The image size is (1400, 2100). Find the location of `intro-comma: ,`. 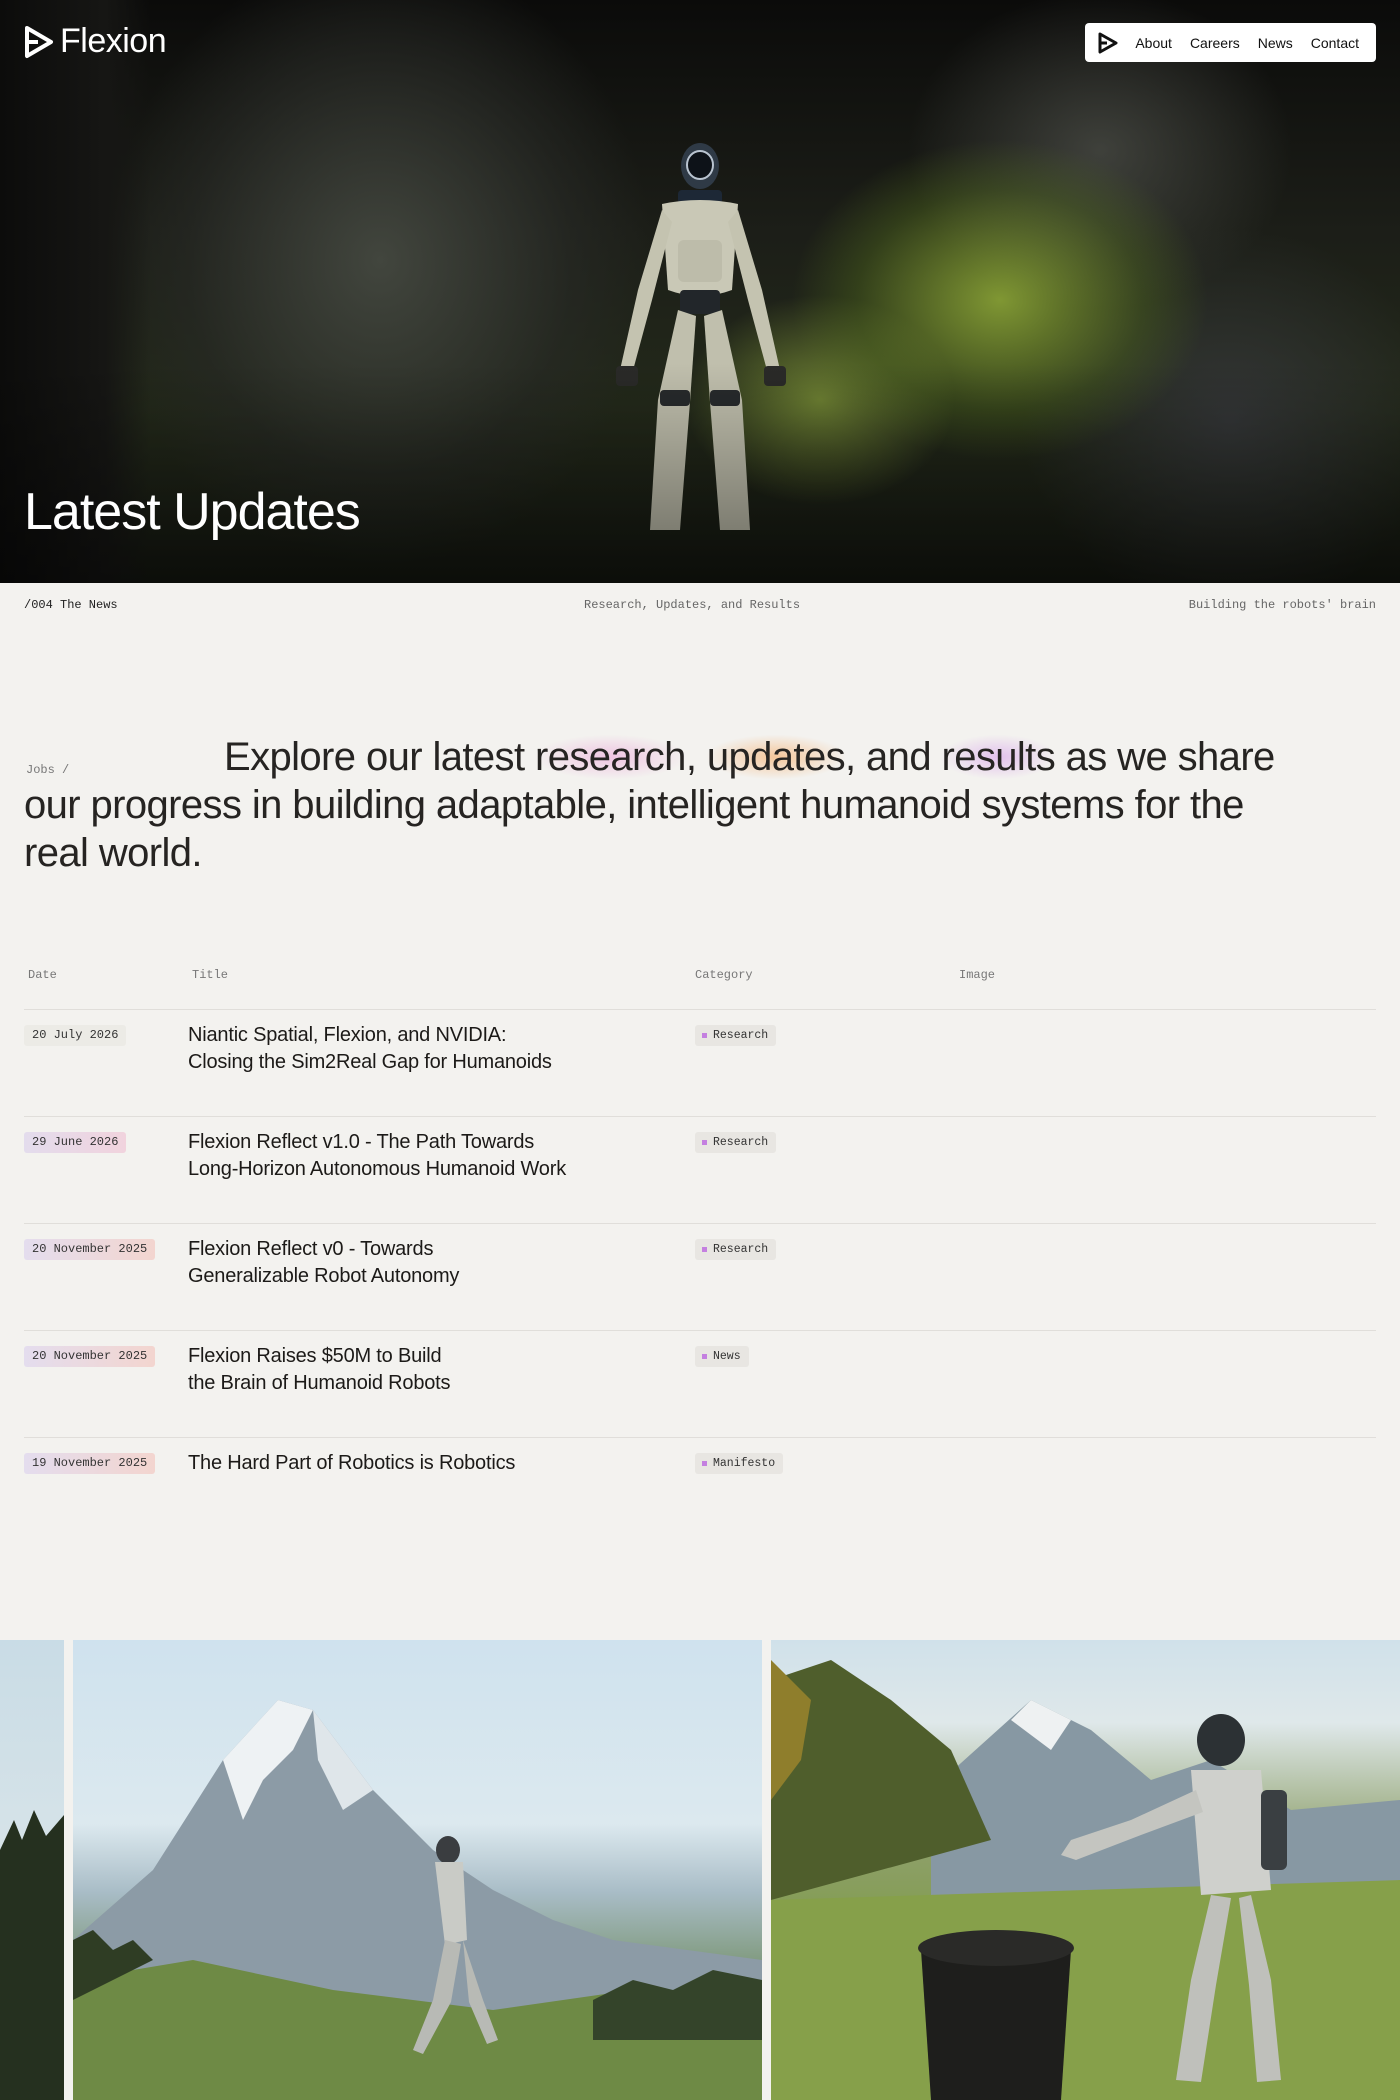

intro-comma: , is located at coordinates (696, 757).